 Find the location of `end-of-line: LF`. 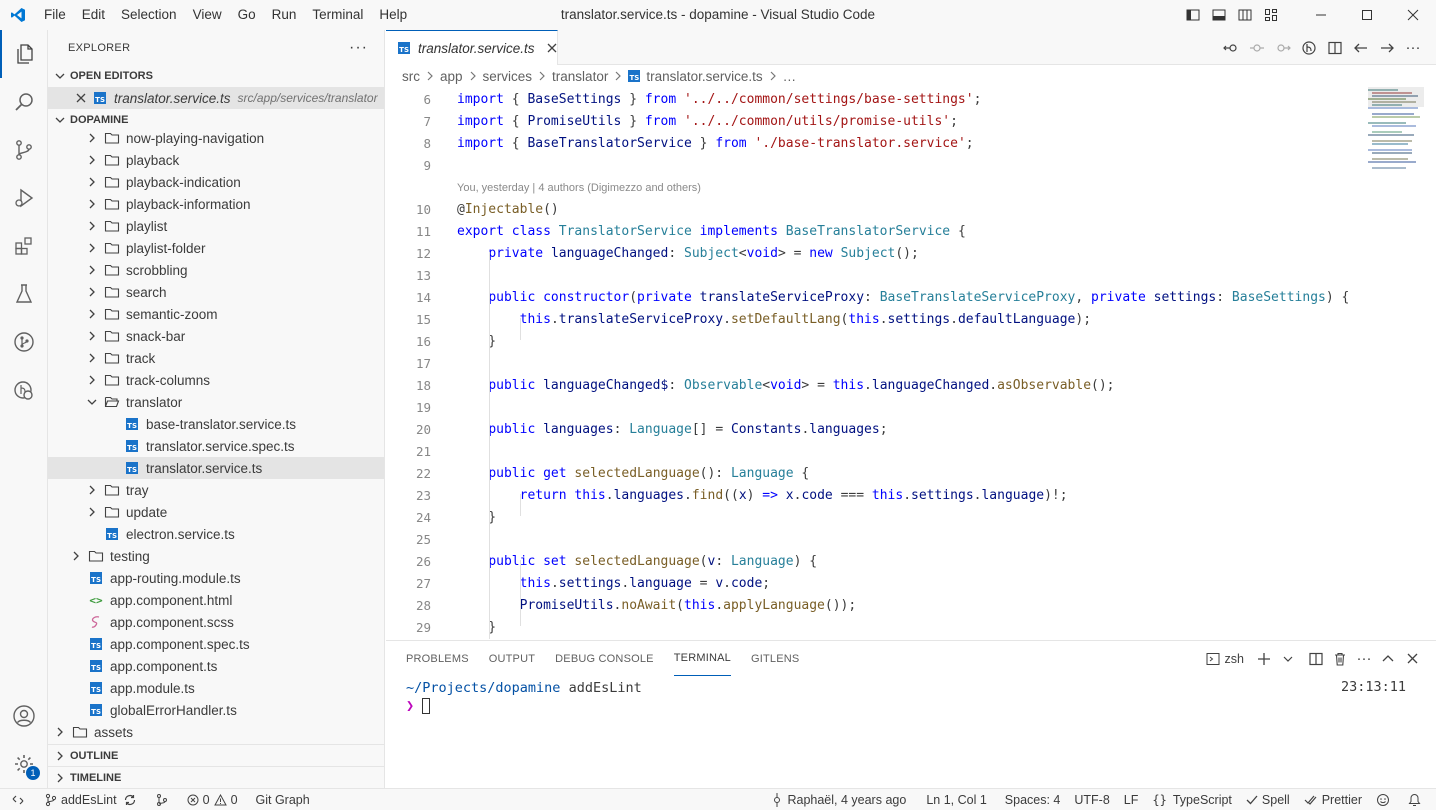

end-of-line: LF is located at coordinates (1131, 799).